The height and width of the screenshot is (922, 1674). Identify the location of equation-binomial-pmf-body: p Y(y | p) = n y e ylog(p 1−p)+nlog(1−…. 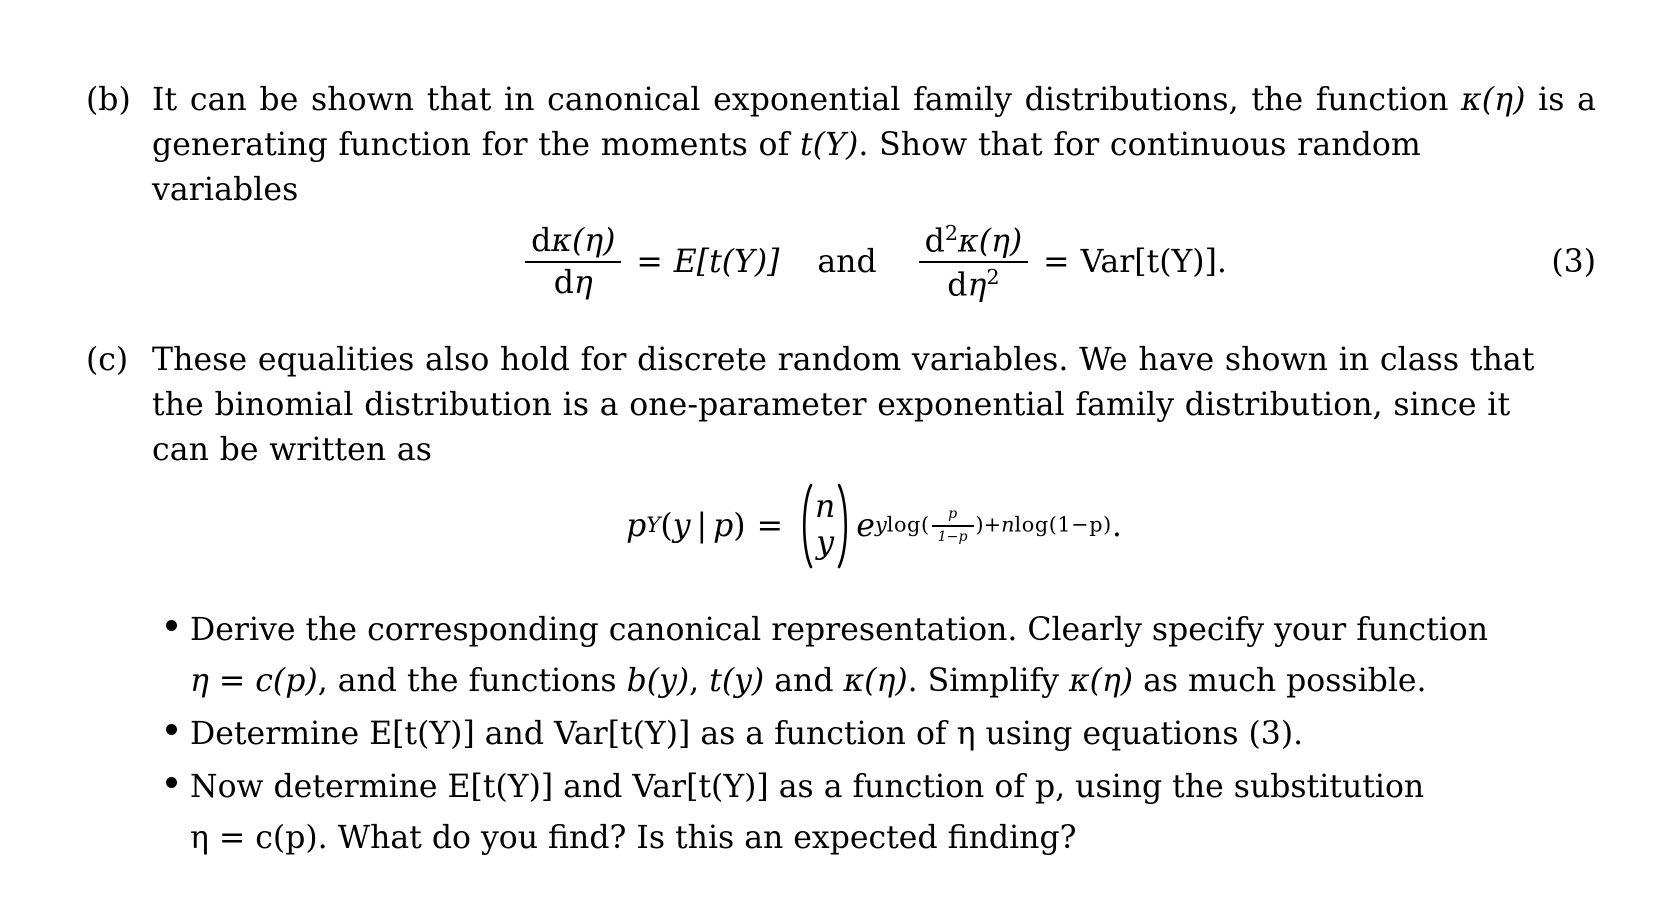
(874, 526).